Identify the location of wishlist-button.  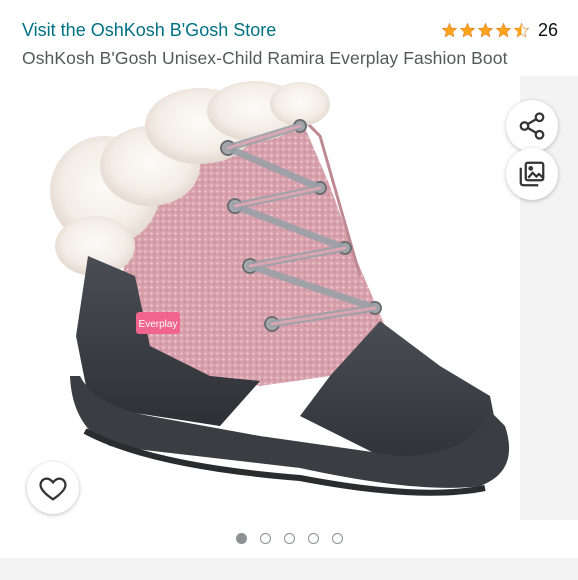
(53, 488).